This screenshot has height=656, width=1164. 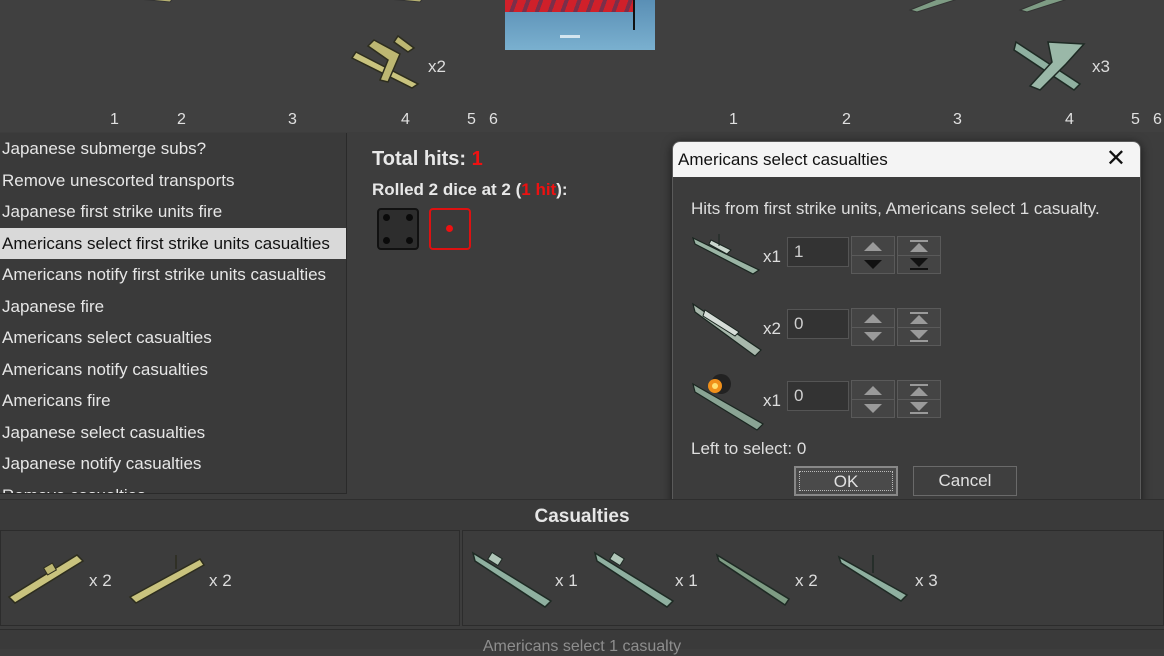 I want to click on casualty-row: x2, so click(x=911, y=330).